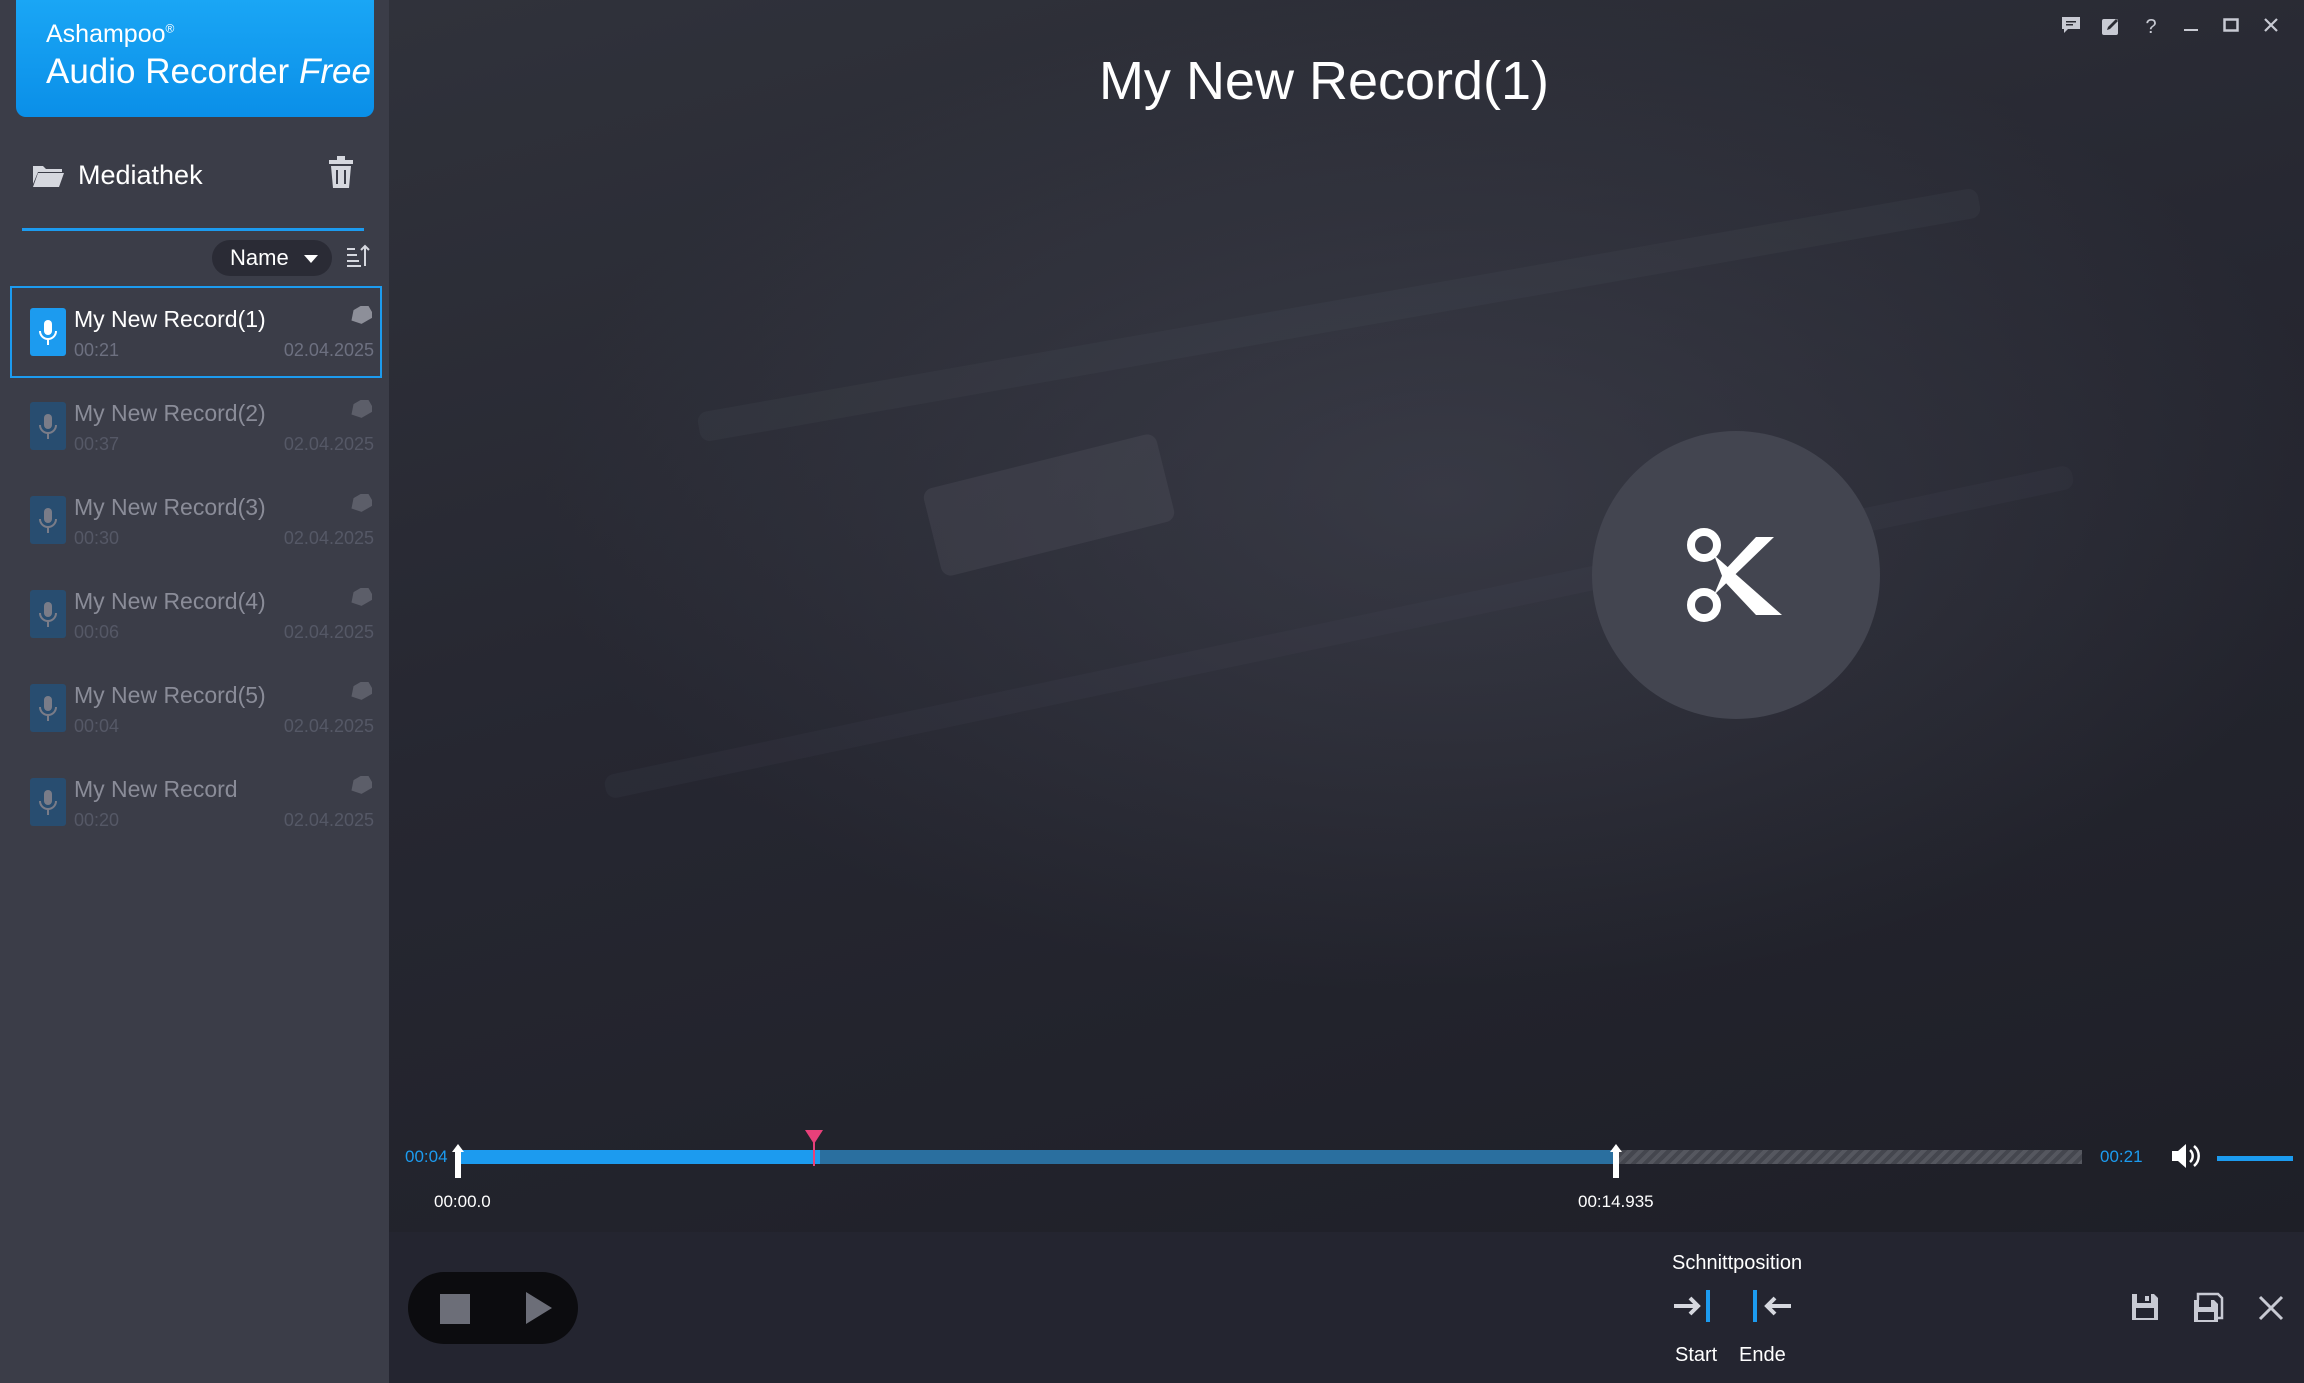  I want to click on bottom-toolbar: Schnittposition Start Ende, so click(1346, 1307).